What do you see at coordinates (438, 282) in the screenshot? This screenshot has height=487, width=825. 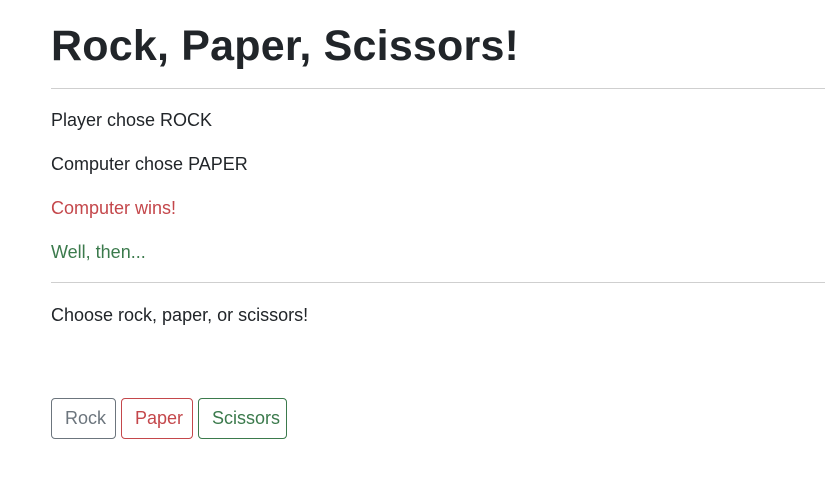 I see `middle-divider` at bounding box center [438, 282].